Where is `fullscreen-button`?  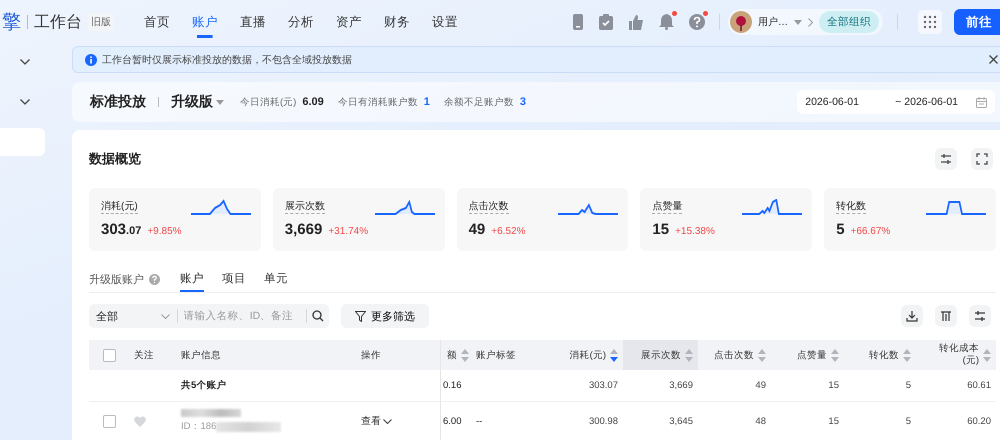 fullscreen-button is located at coordinates (982, 159).